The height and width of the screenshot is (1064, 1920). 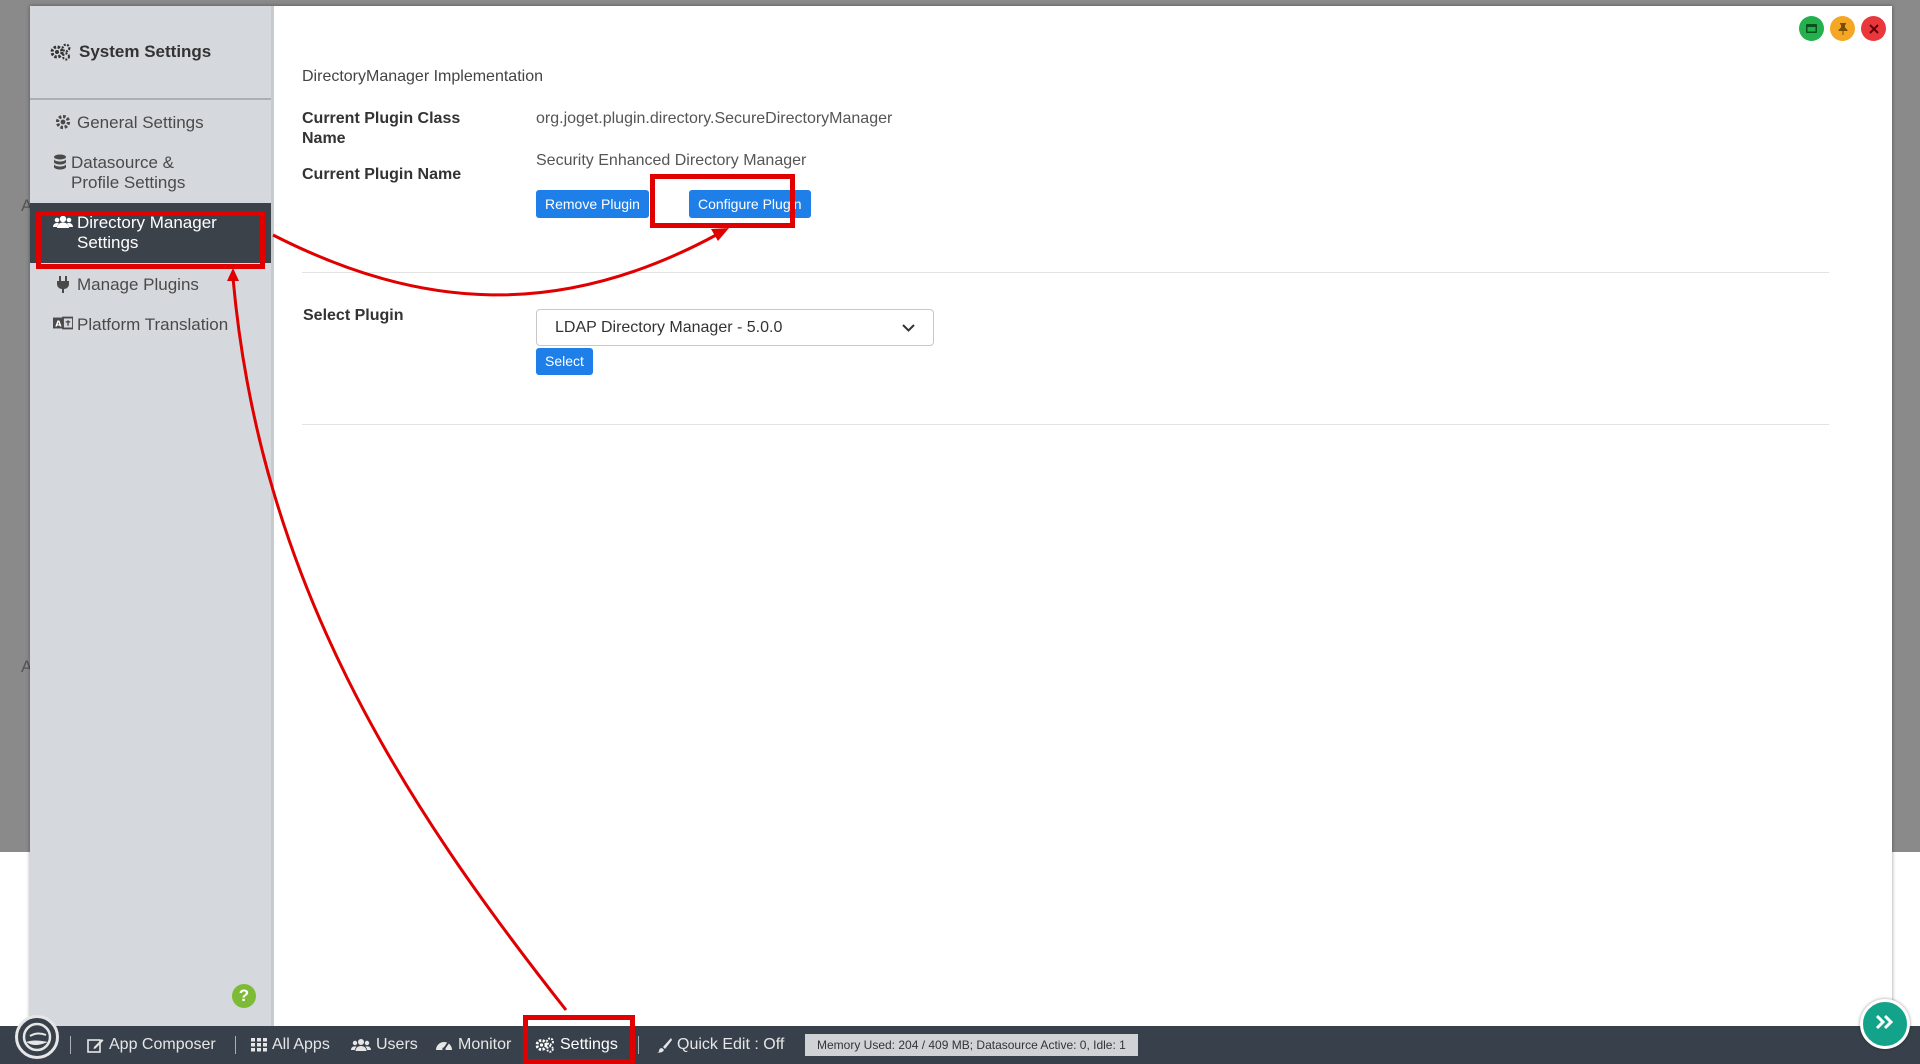 I want to click on svg-text: A, so click(x=58, y=324).